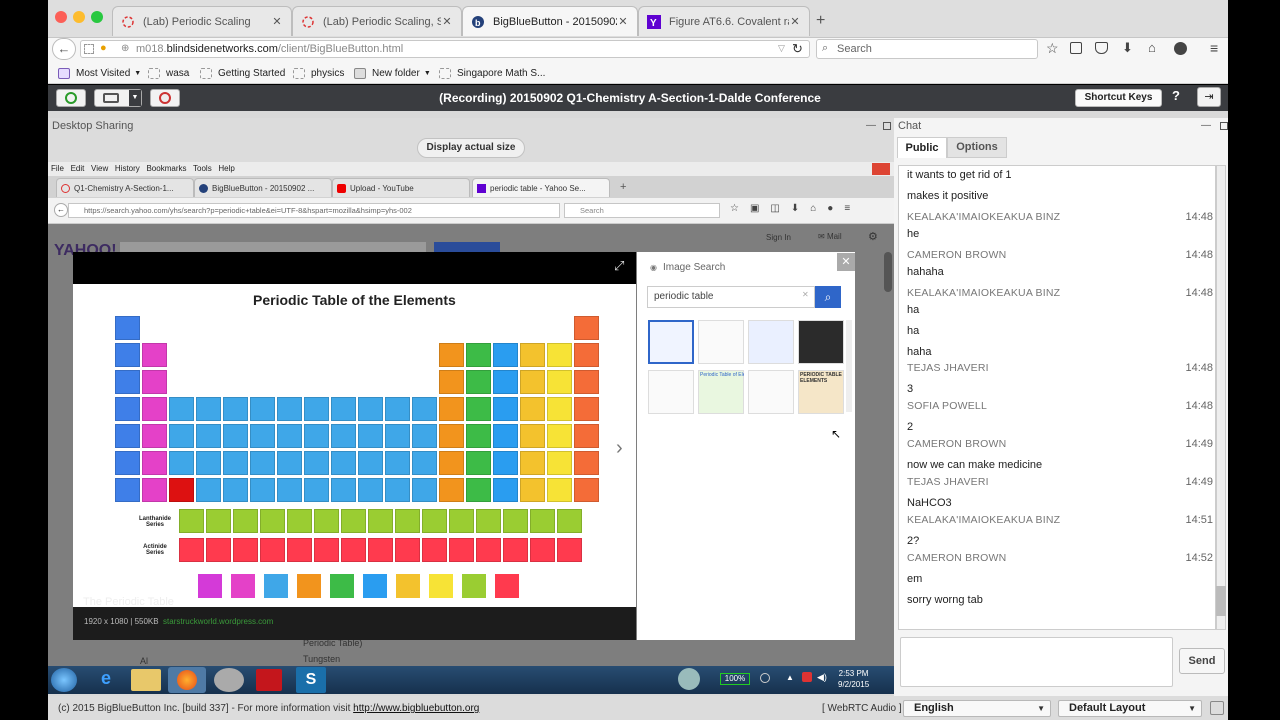 The width and height of the screenshot is (1280, 720). What do you see at coordinates (781, 48) in the screenshot?
I see `dropdown-icon: ▽` at bounding box center [781, 48].